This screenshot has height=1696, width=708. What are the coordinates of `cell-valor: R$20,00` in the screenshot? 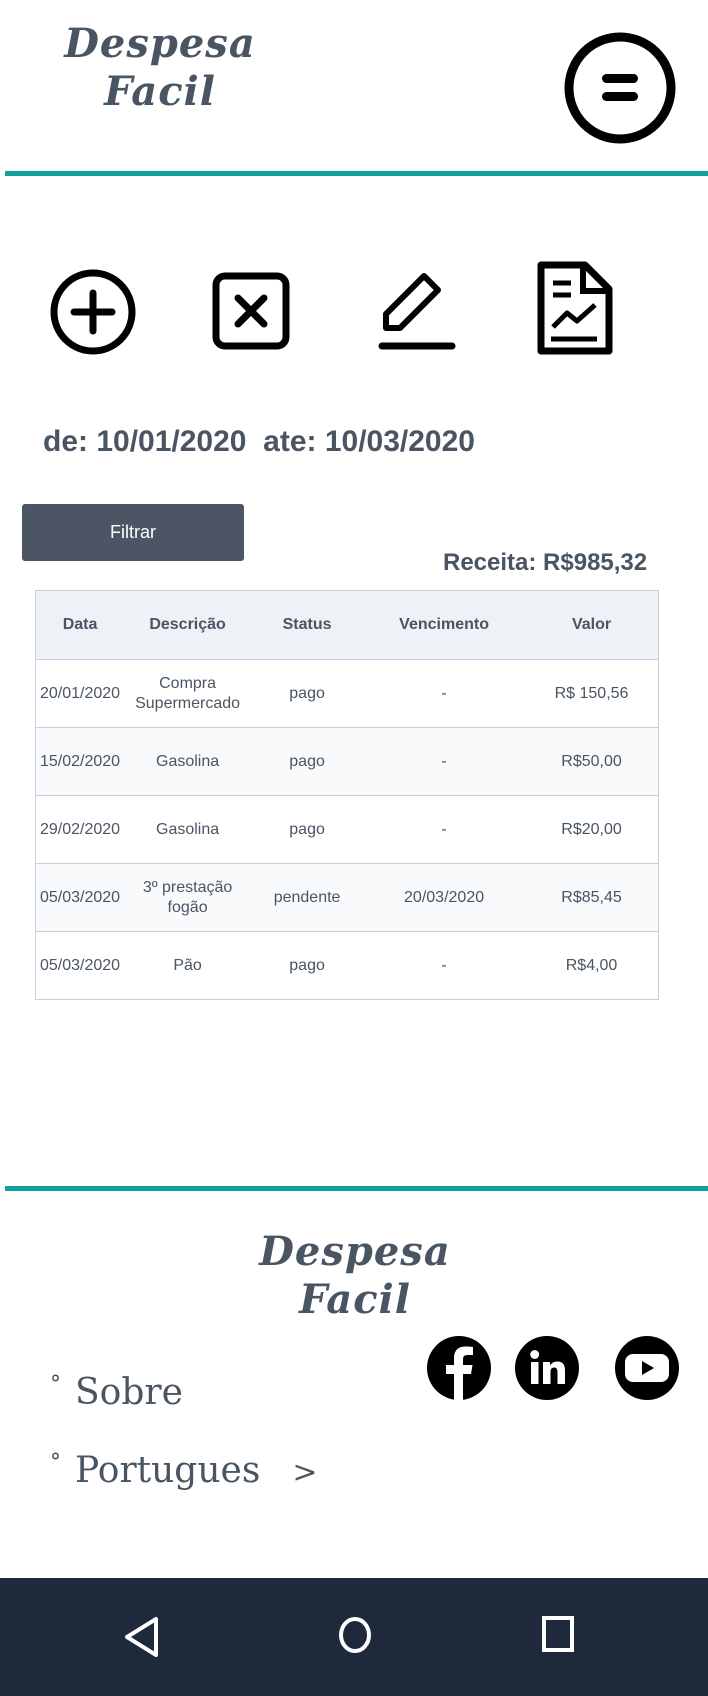 It's located at (592, 829).